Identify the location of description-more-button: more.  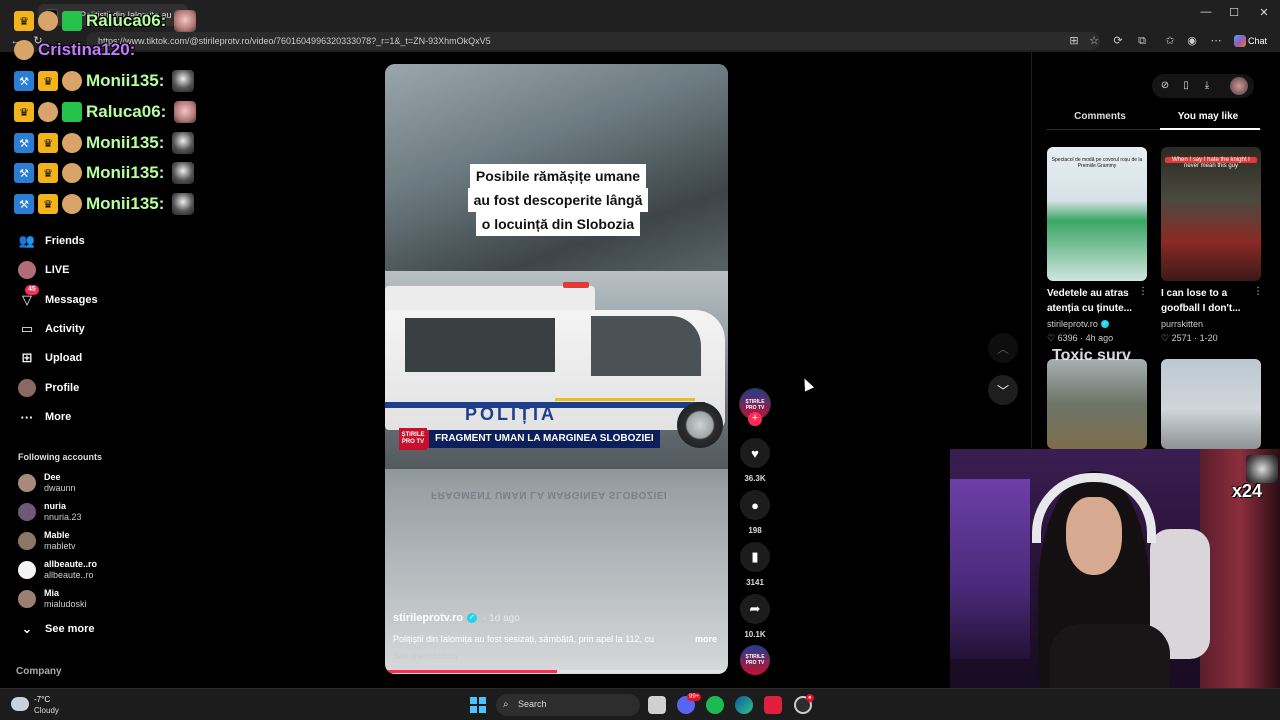
(706, 639).